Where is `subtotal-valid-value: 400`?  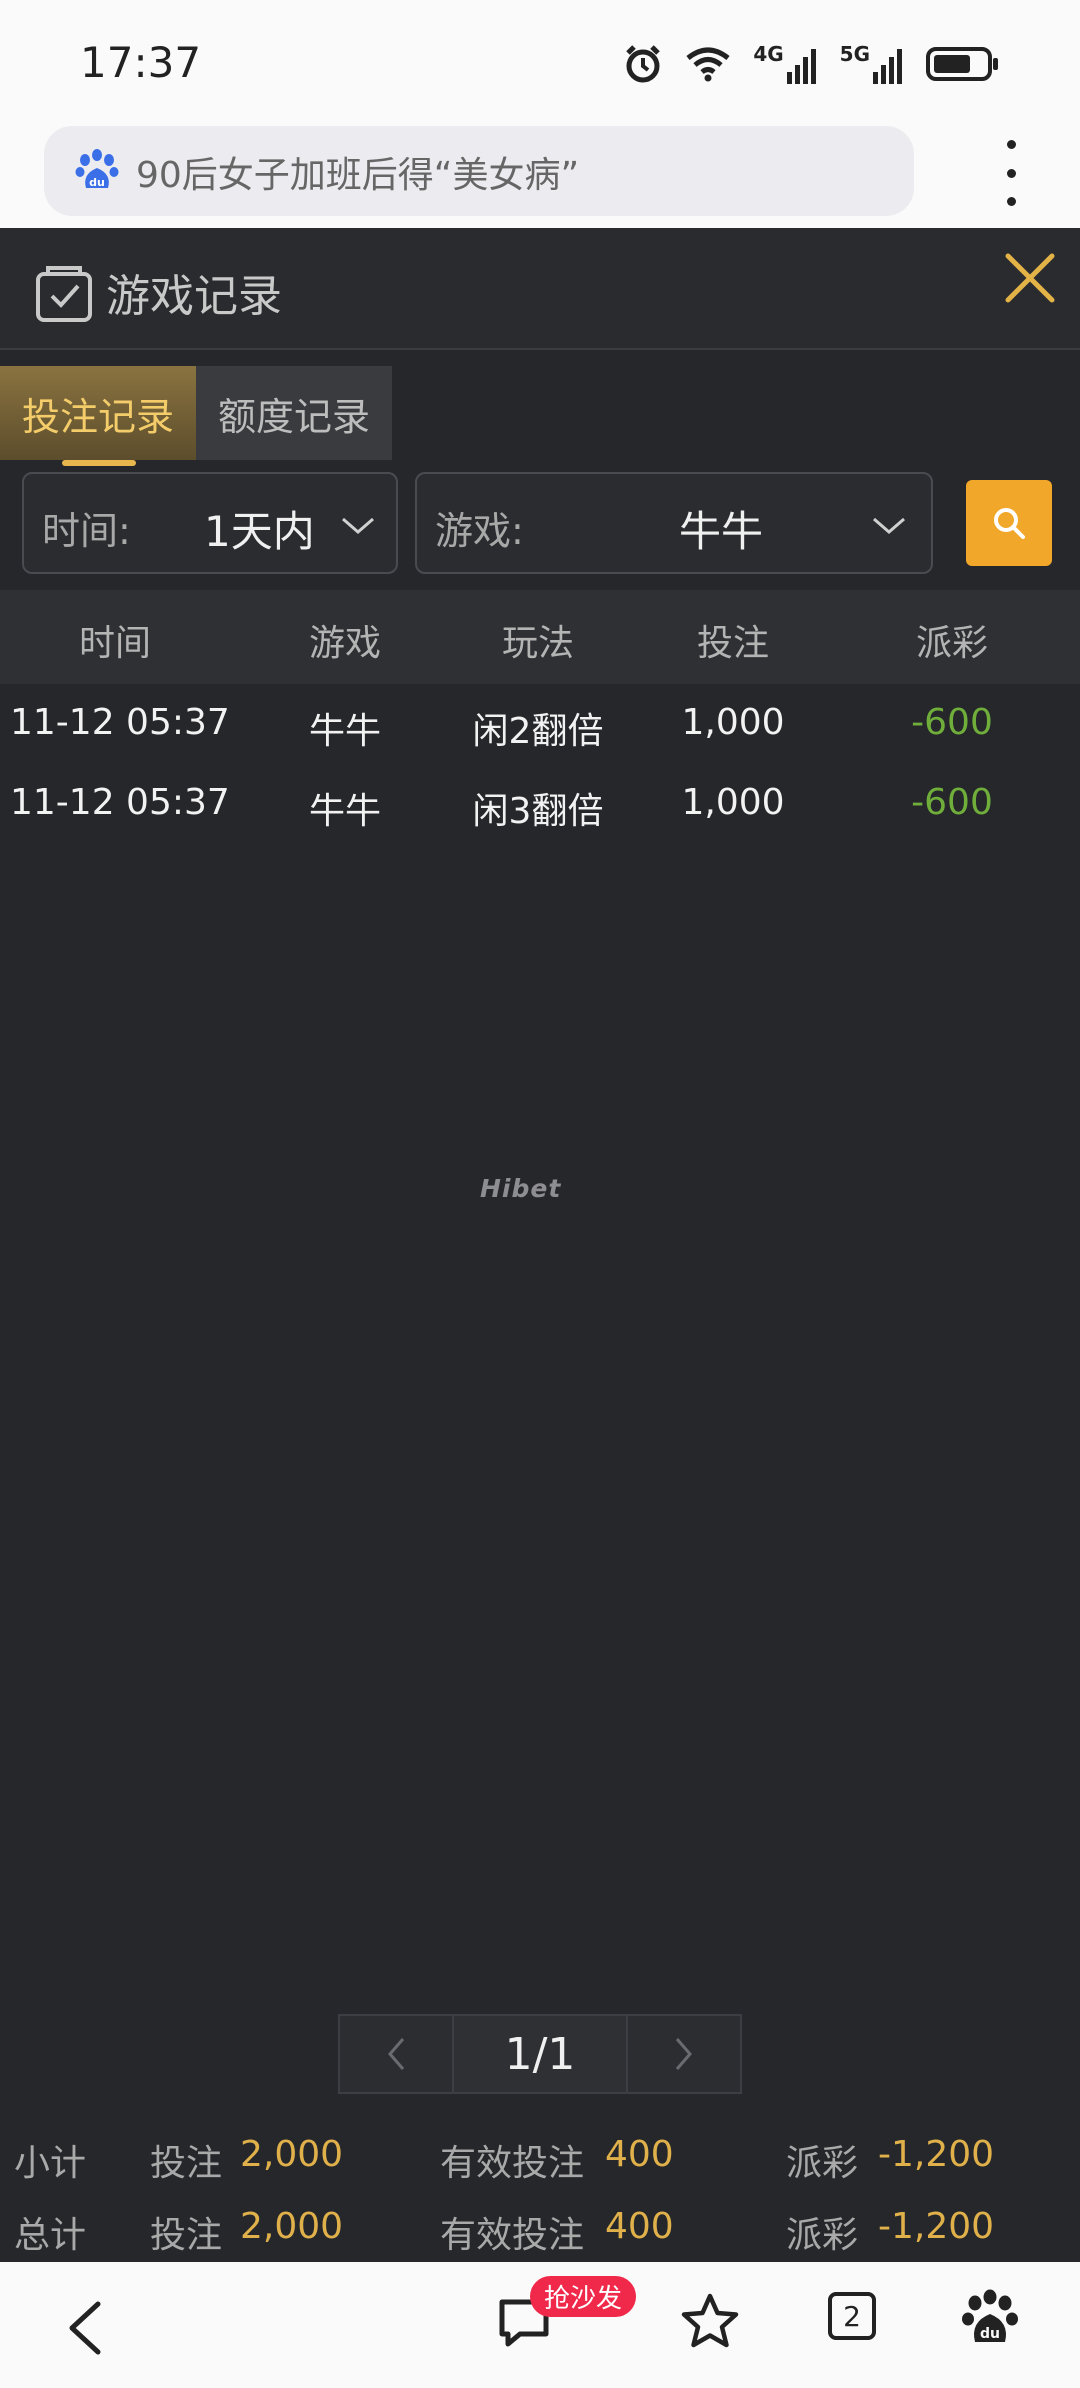 subtotal-valid-value: 400 is located at coordinates (639, 2154).